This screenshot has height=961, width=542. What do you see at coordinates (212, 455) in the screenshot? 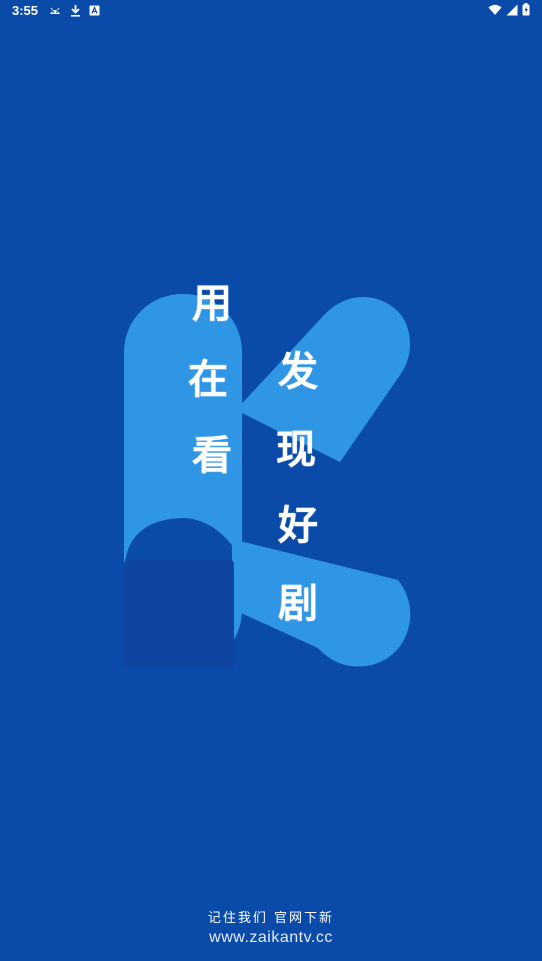
I see `slogan-char: 看` at bounding box center [212, 455].